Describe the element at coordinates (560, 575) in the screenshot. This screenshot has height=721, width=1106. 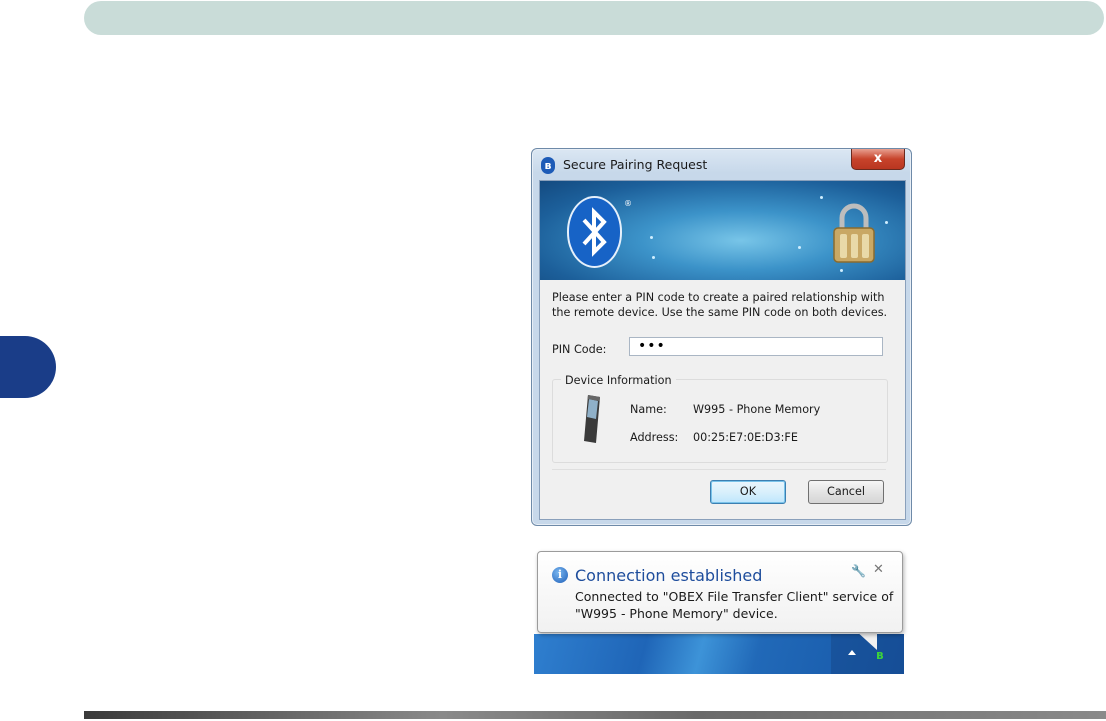
I see `info-icon: i` at that location.